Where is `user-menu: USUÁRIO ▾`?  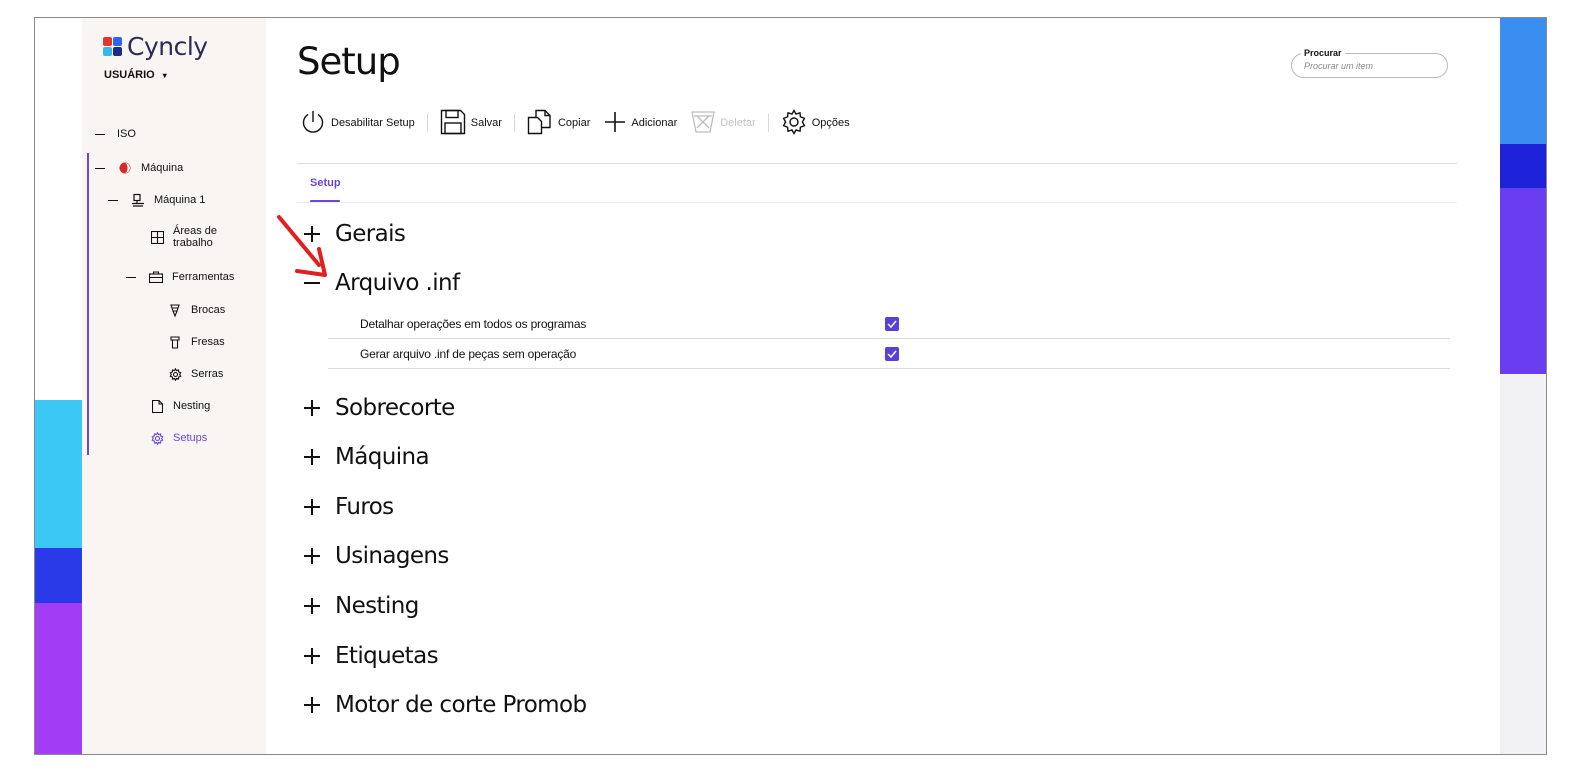
user-menu: USUÁRIO ▾ is located at coordinates (135, 75).